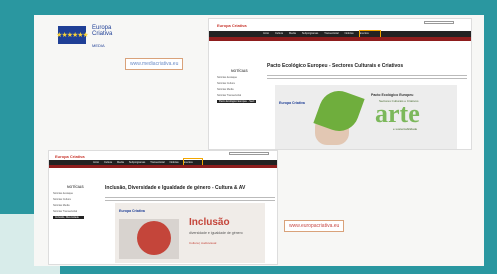  I want to click on hero-line: diversidade e igualdade de género, so click(216, 233).